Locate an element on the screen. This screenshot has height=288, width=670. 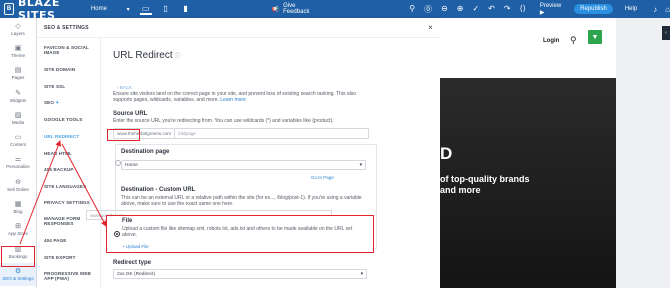
rail-item-content: ▭ Content is located at coordinates (18, 140).